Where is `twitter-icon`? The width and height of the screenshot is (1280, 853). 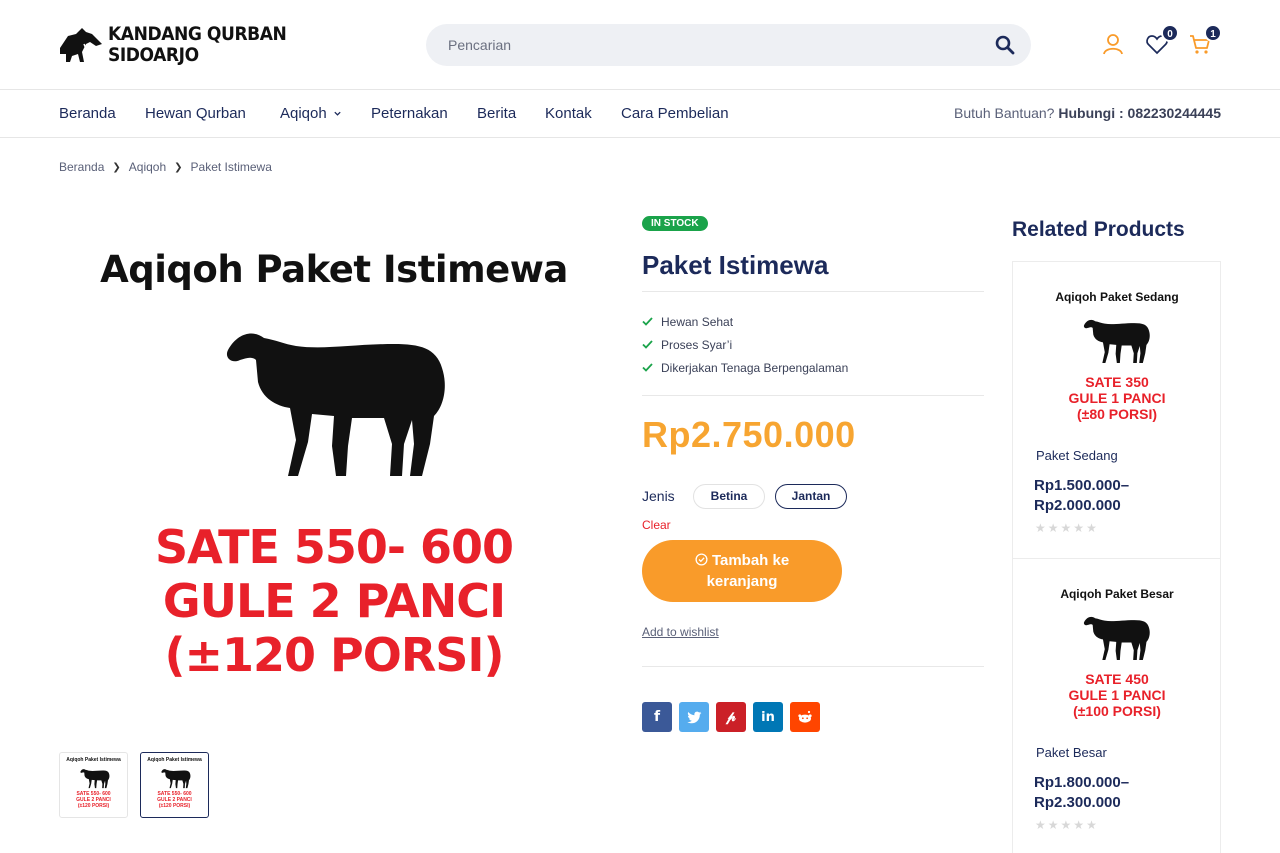
twitter-icon is located at coordinates (693, 717).